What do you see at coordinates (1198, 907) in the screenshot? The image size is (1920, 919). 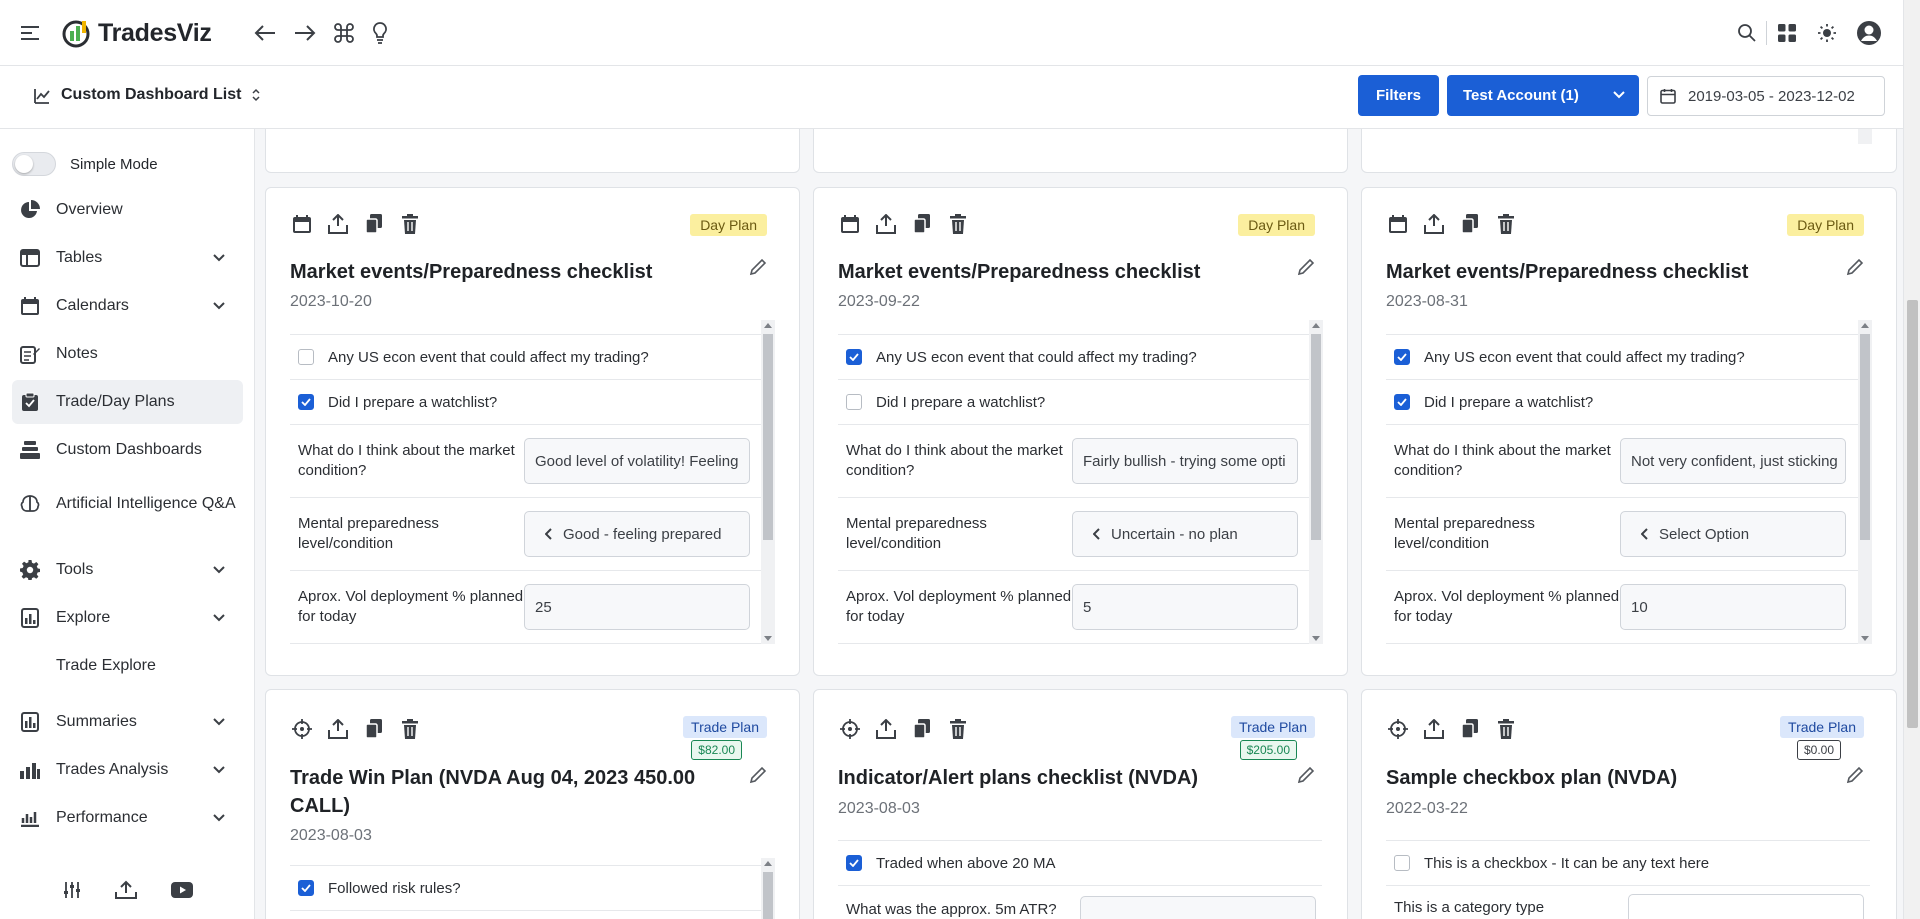 I see `atr-input` at bounding box center [1198, 907].